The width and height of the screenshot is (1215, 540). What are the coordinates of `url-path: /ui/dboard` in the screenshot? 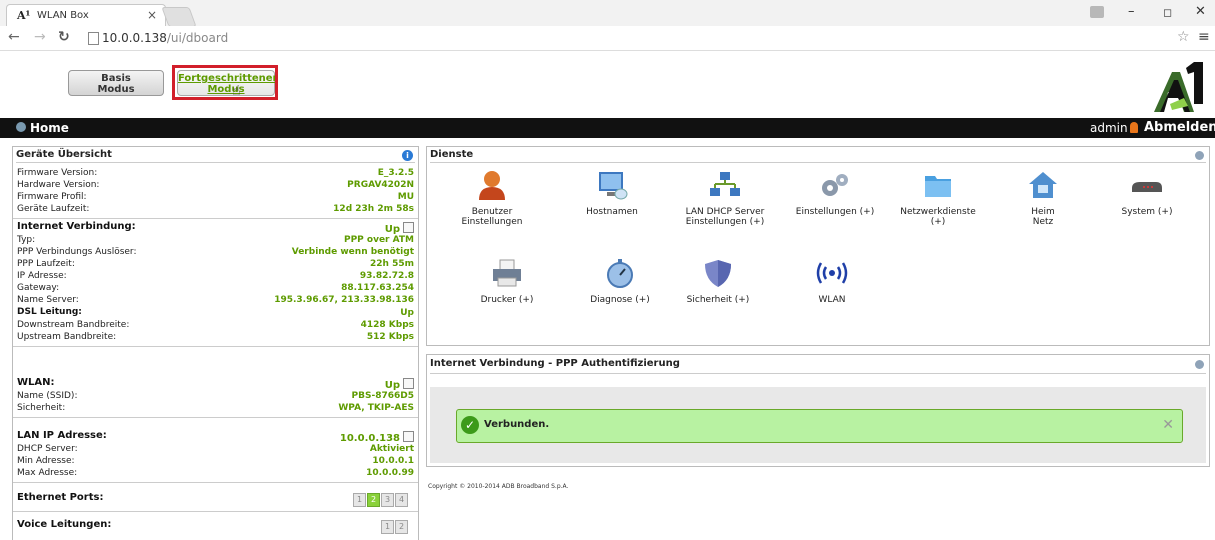 It's located at (197, 38).